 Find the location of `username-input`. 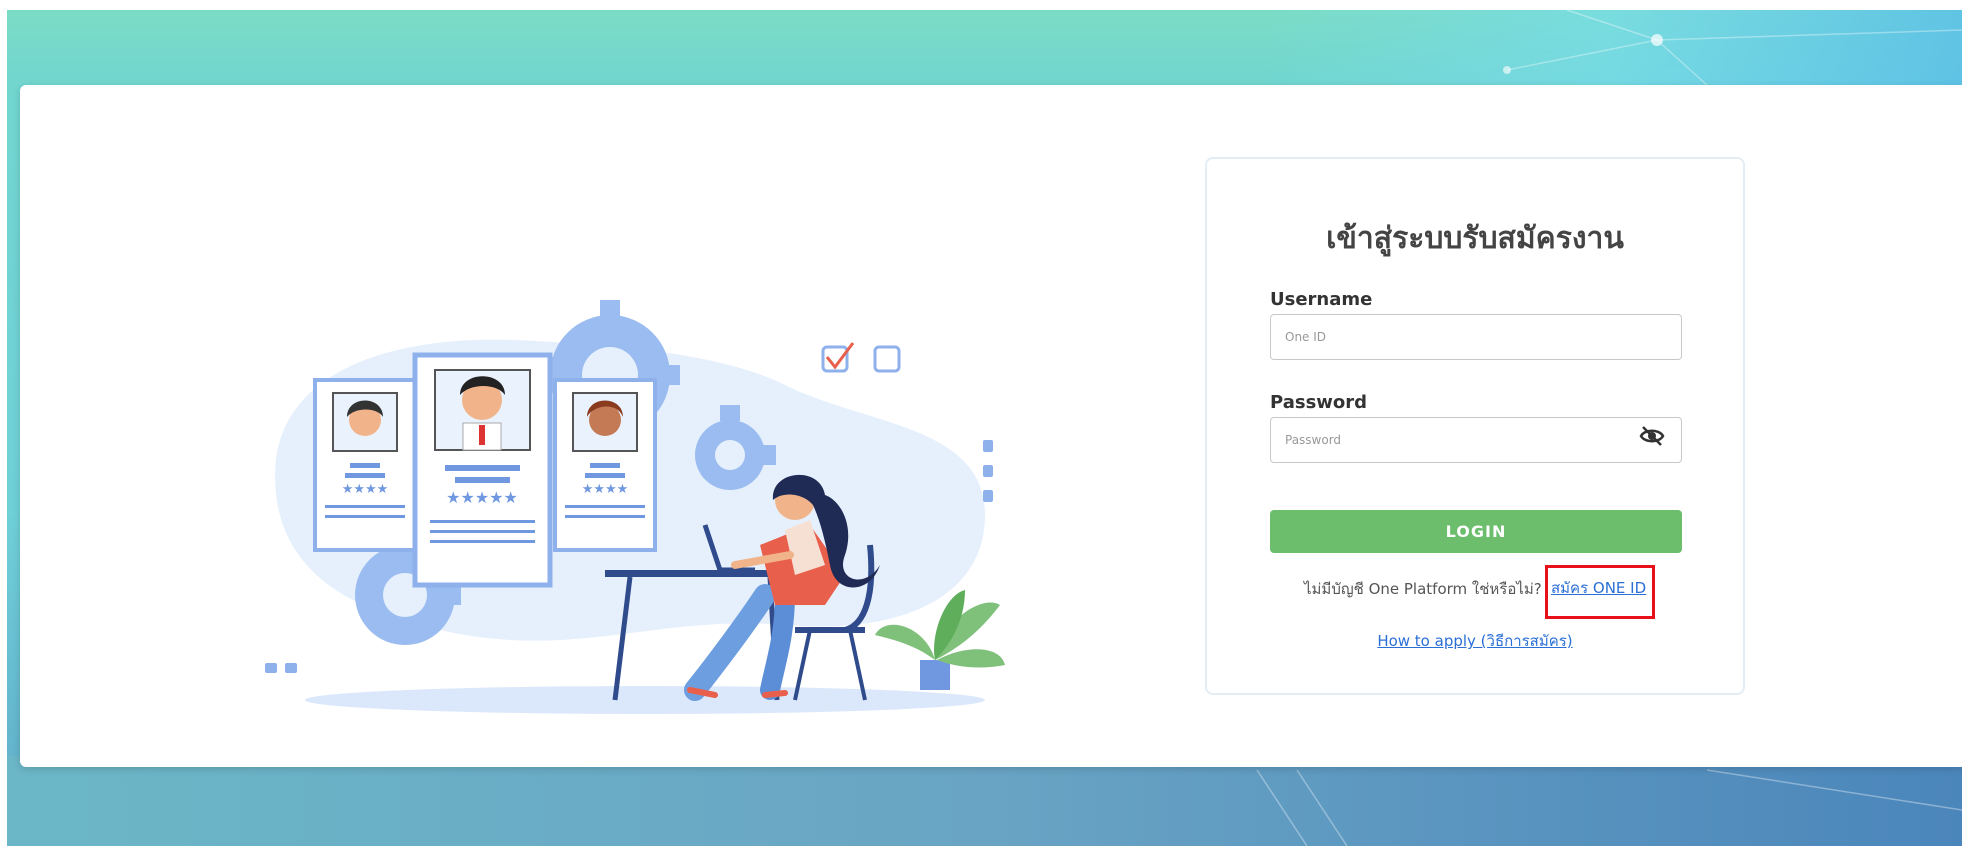

username-input is located at coordinates (1476, 337).